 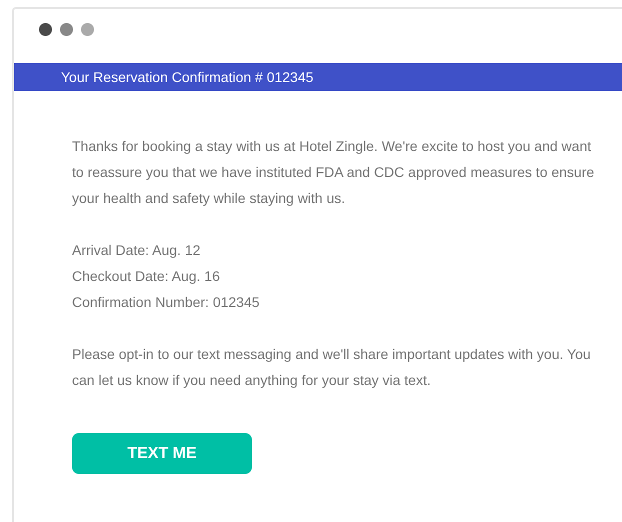 I want to click on optin-paragraph: Please opt-in to our text messaging and we'll share important updates with you. You can let us know if you need anything for your stay via text., so click(x=332, y=367).